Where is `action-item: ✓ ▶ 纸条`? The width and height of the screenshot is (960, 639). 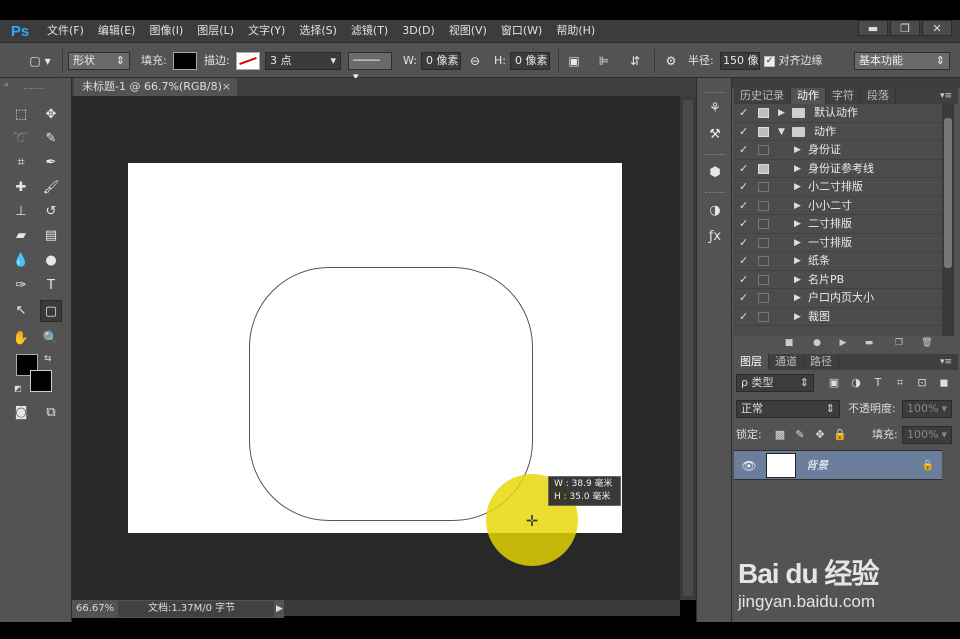 action-item: ✓ ▶ 纸条 is located at coordinates (843, 261).